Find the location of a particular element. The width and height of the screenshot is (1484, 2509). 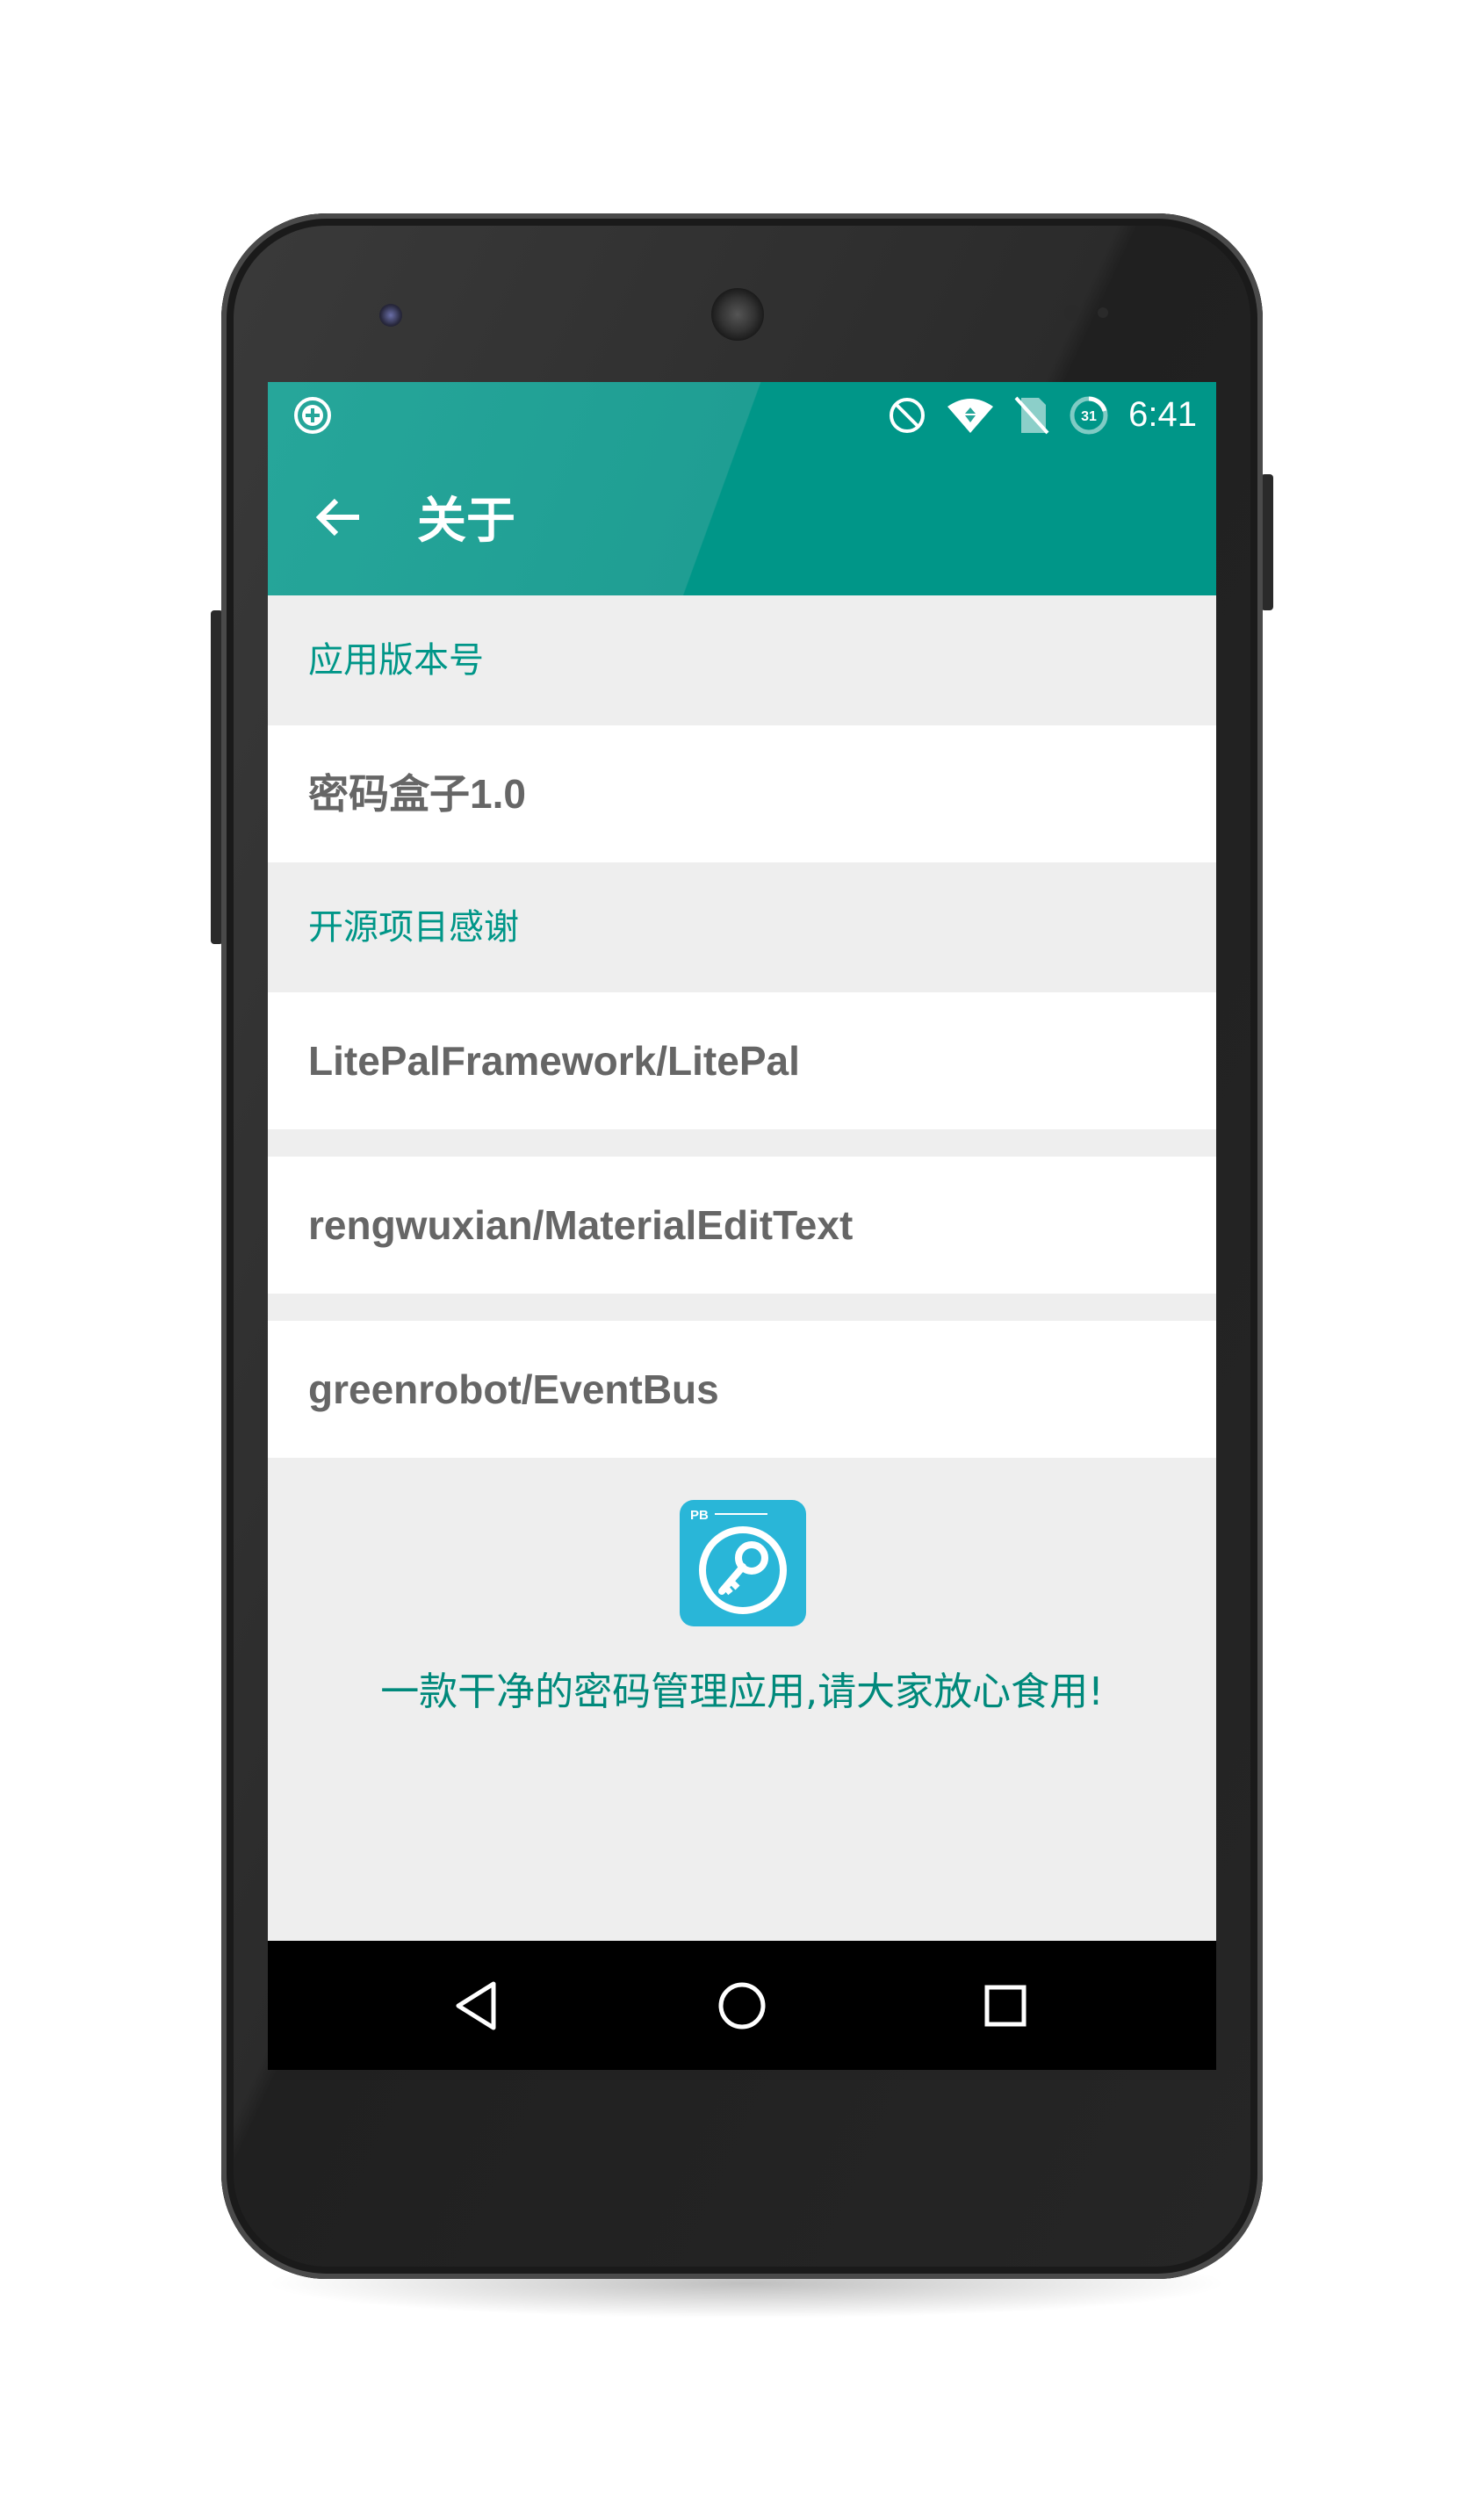

status-bar: 31 6:41 is located at coordinates (742, 415).